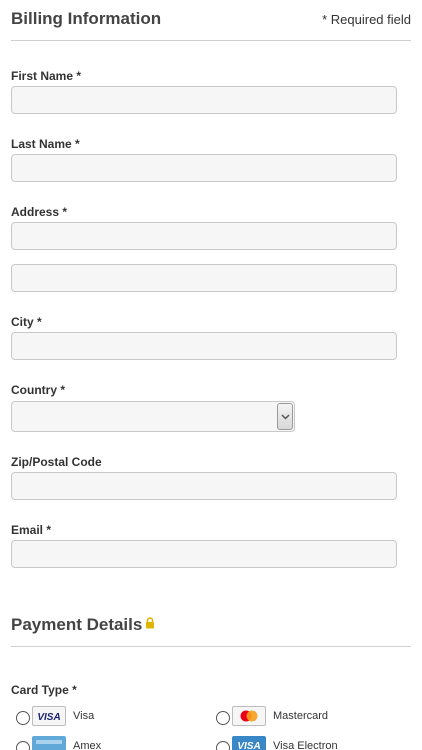  I want to click on payment-divider, so click(211, 646).